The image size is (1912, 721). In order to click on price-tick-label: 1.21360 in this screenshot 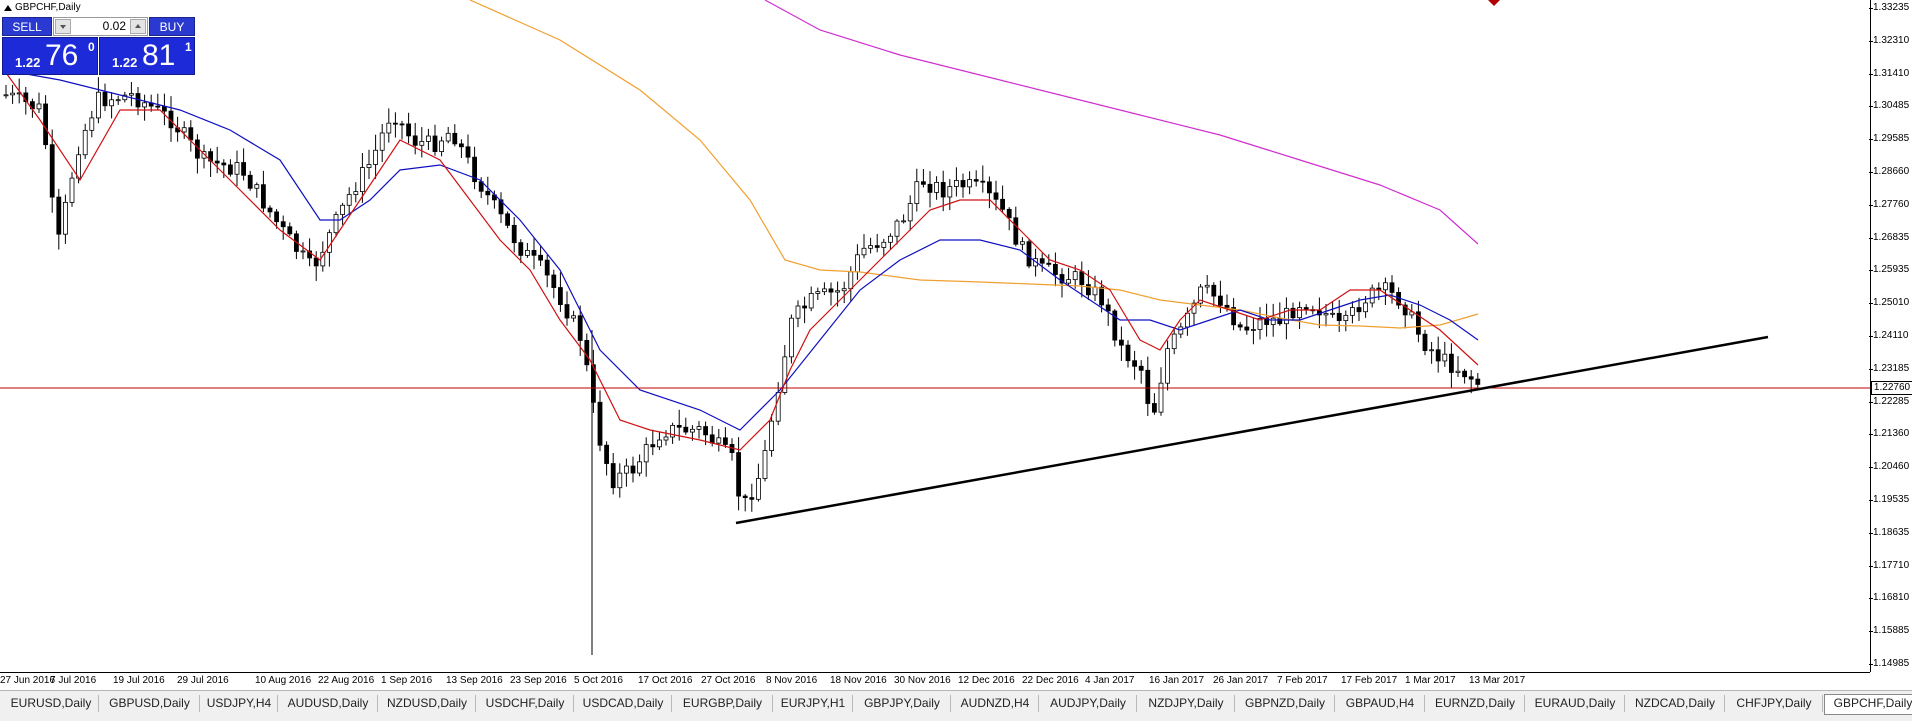, I will do `click(1889, 434)`.